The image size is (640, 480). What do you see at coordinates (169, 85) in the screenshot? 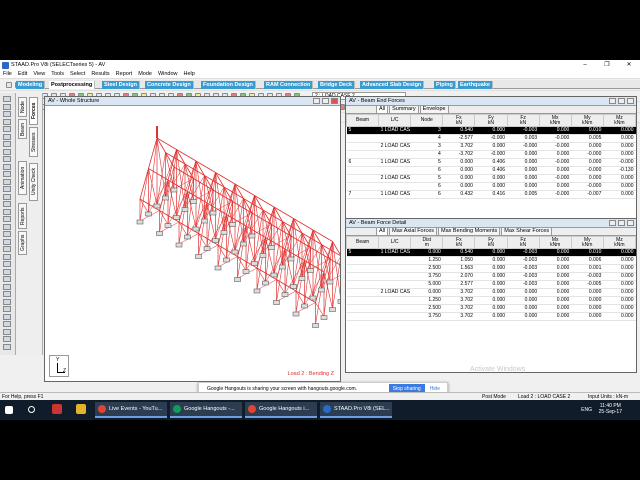
I see `tab-concrete-design: Concrete Design` at bounding box center [169, 85].